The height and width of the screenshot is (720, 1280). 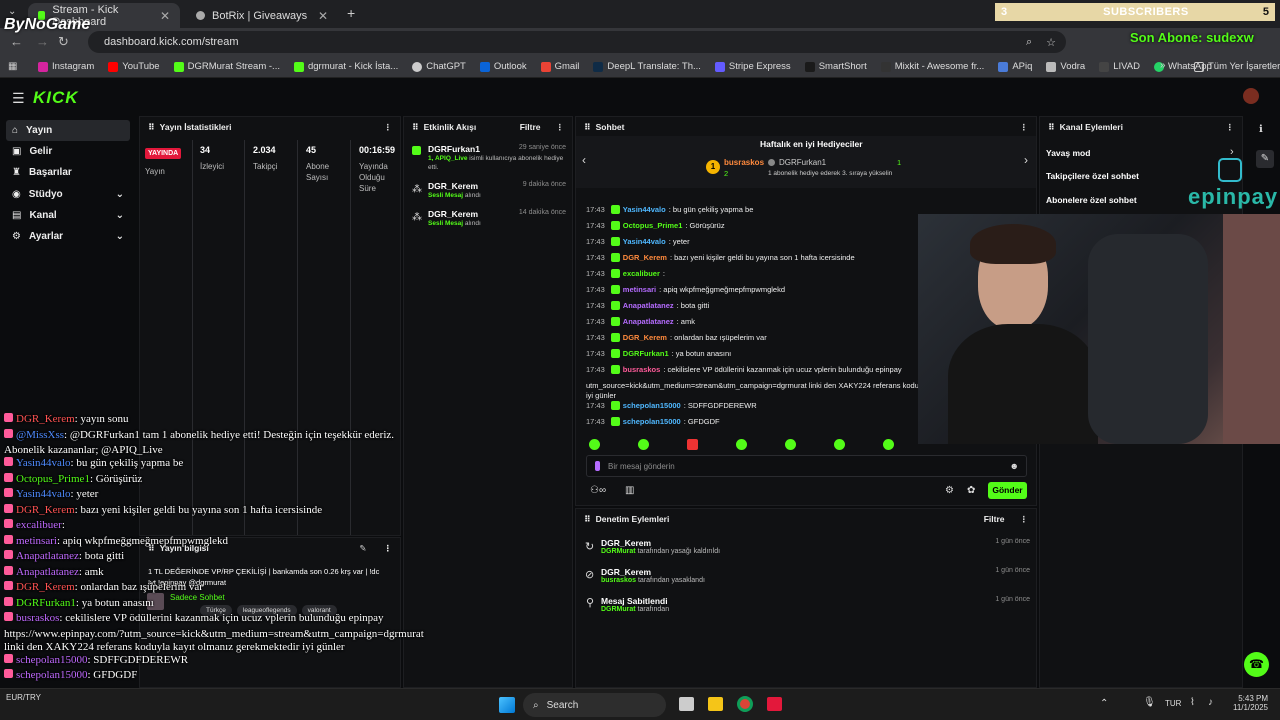 I want to click on windows-start-icon, so click(x=507, y=705).